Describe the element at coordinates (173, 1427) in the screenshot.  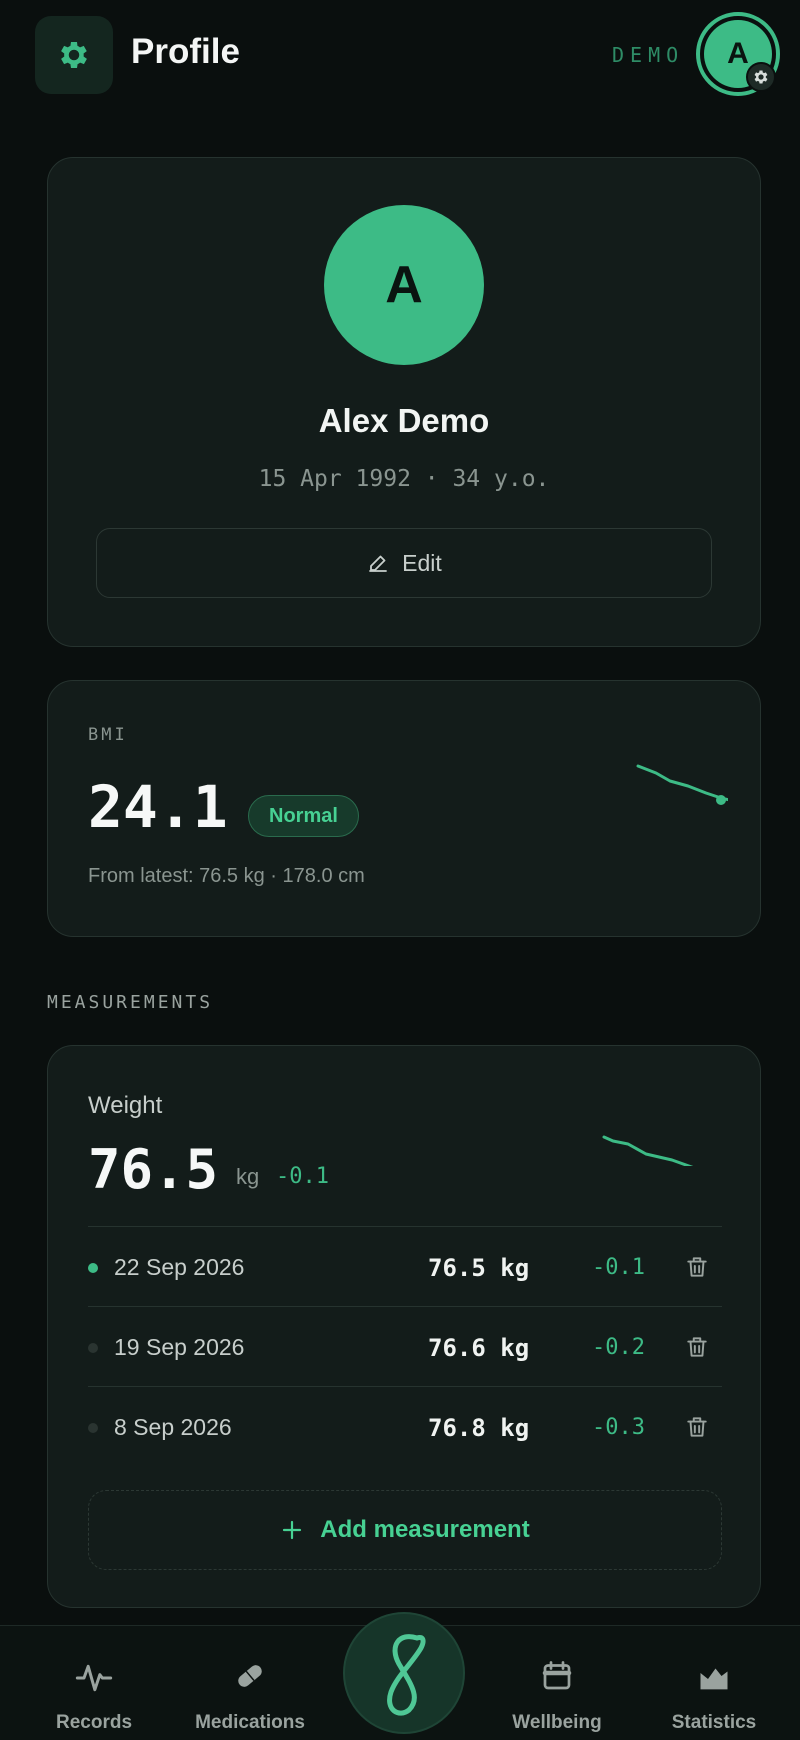
I see `entry-date: 8 Sep 2026` at that location.